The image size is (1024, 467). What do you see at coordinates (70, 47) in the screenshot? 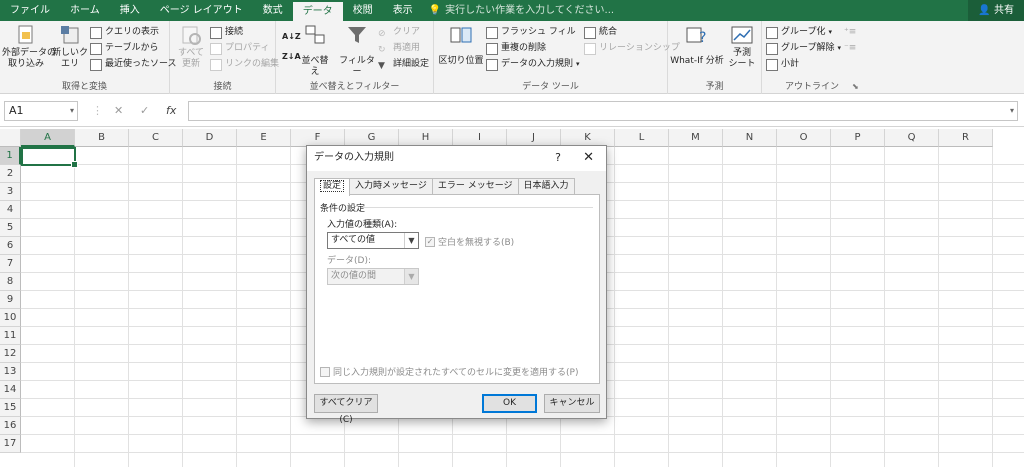
I see `new-query-button: 新しいク エリ` at bounding box center [70, 47].